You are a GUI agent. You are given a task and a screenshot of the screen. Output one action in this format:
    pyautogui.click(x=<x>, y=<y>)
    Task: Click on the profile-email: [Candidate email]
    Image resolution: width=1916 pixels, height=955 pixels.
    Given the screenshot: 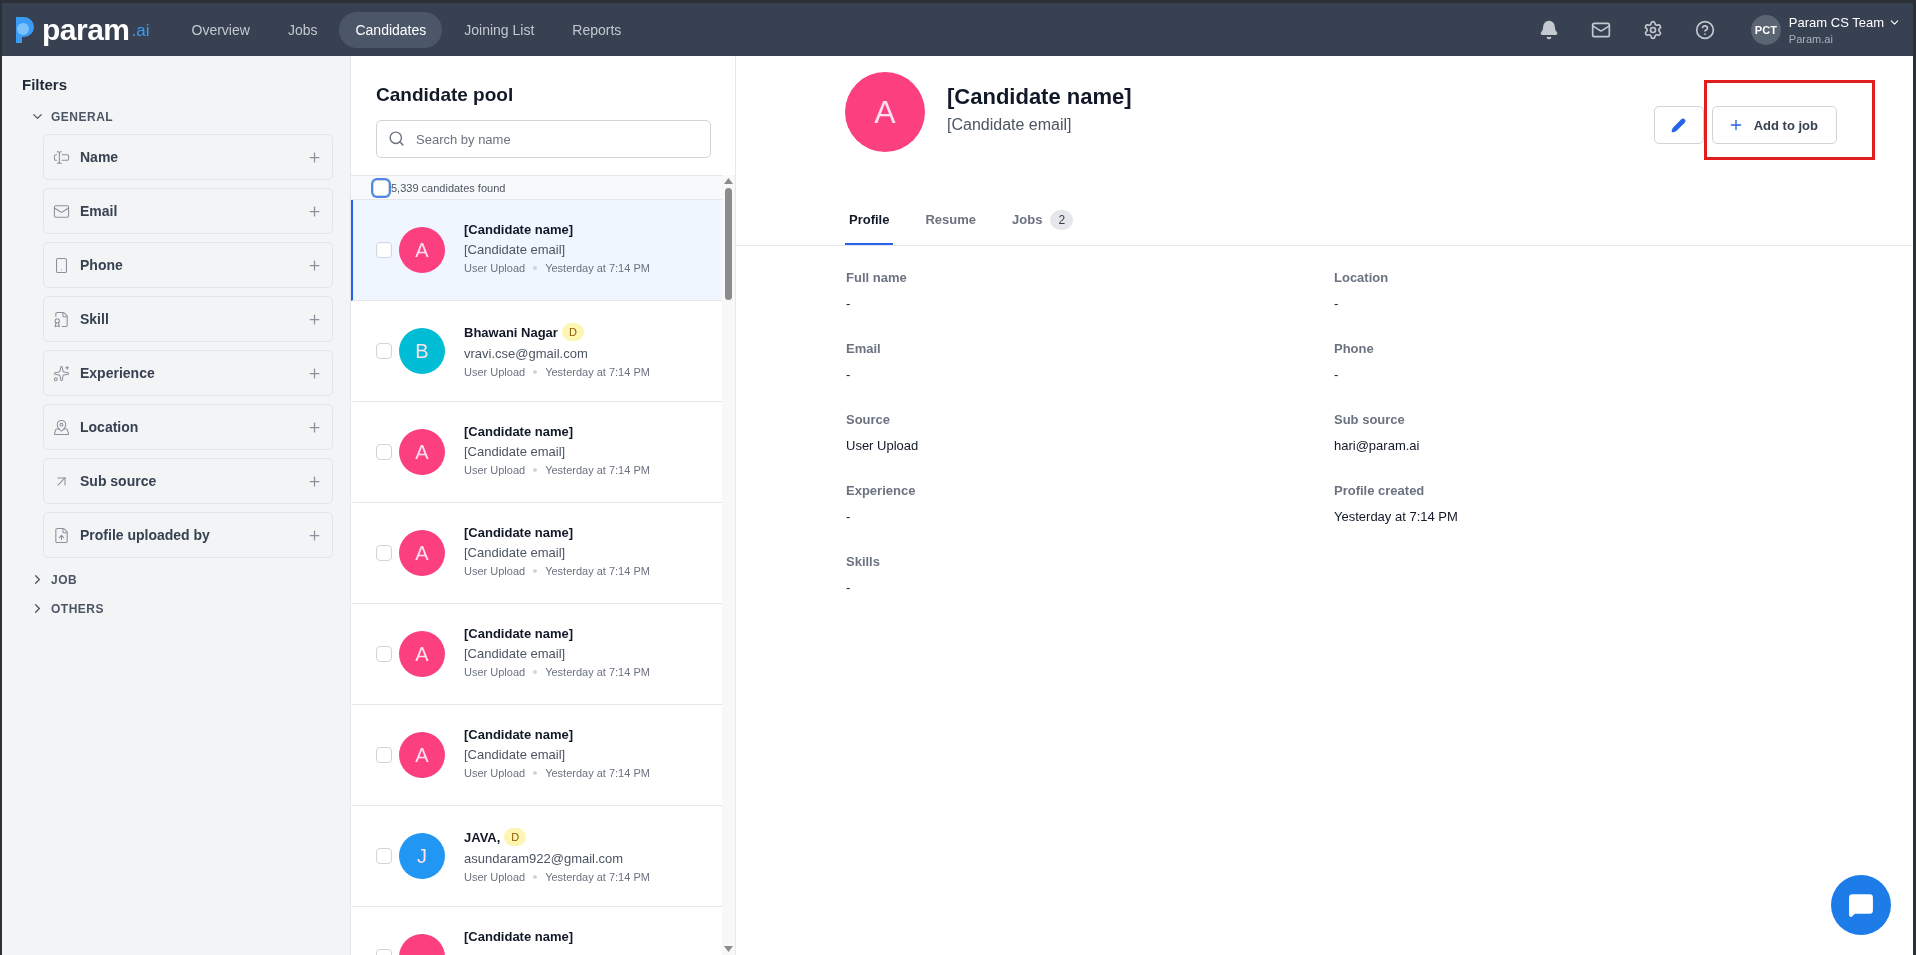 What is the action you would take?
    pyautogui.click(x=1010, y=125)
    